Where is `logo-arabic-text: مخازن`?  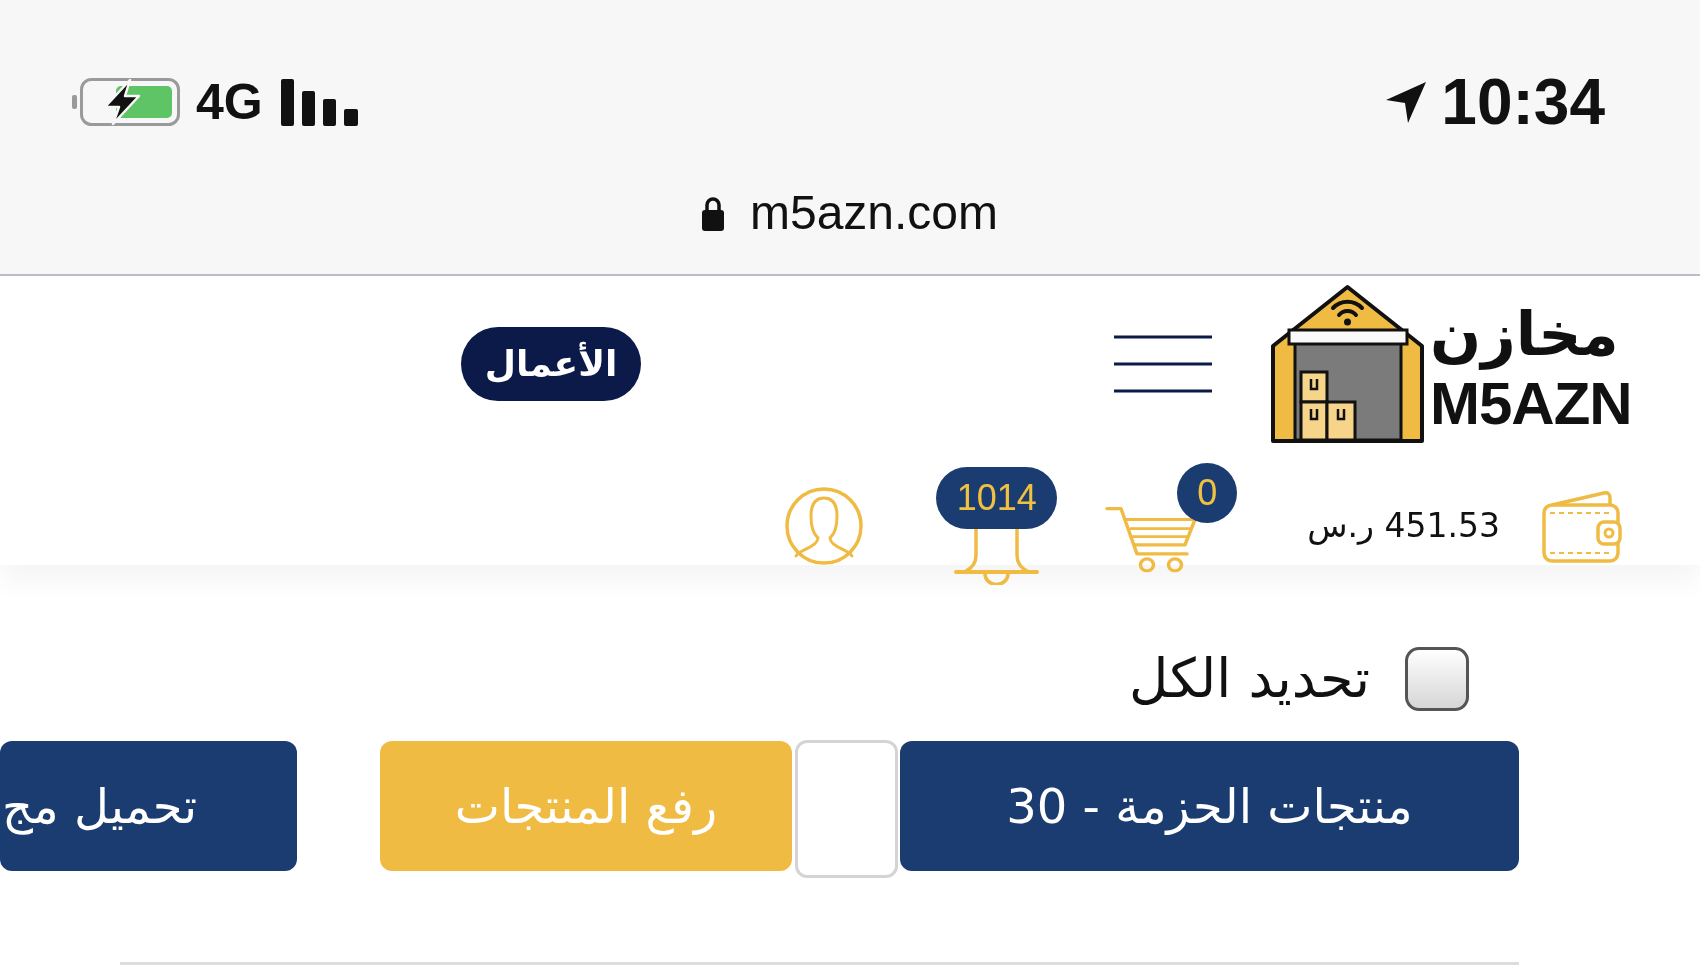
logo-arabic-text: مخازن is located at coordinates (1524, 334).